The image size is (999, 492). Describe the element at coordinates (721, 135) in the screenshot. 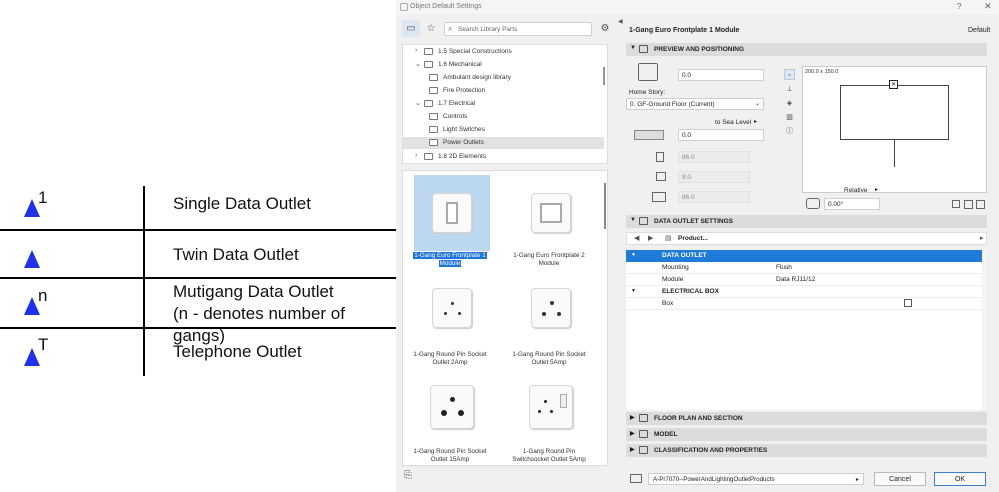

I see `sea-level-field: 0.0` at that location.